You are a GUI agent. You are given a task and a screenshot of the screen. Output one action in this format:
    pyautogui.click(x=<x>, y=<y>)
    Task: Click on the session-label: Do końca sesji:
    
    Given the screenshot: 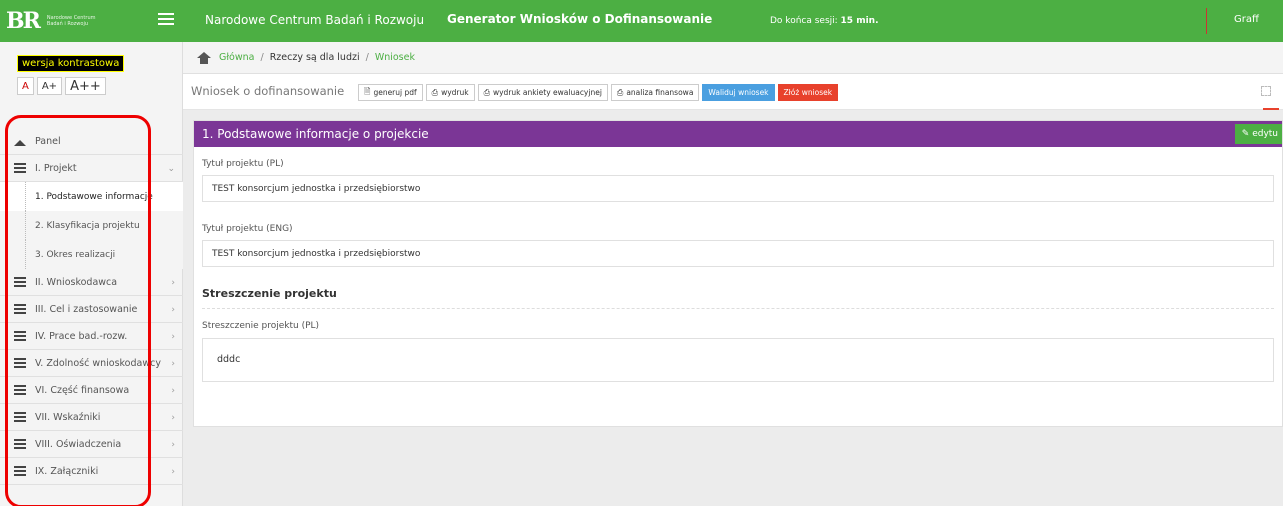 What is the action you would take?
    pyautogui.click(x=804, y=21)
    